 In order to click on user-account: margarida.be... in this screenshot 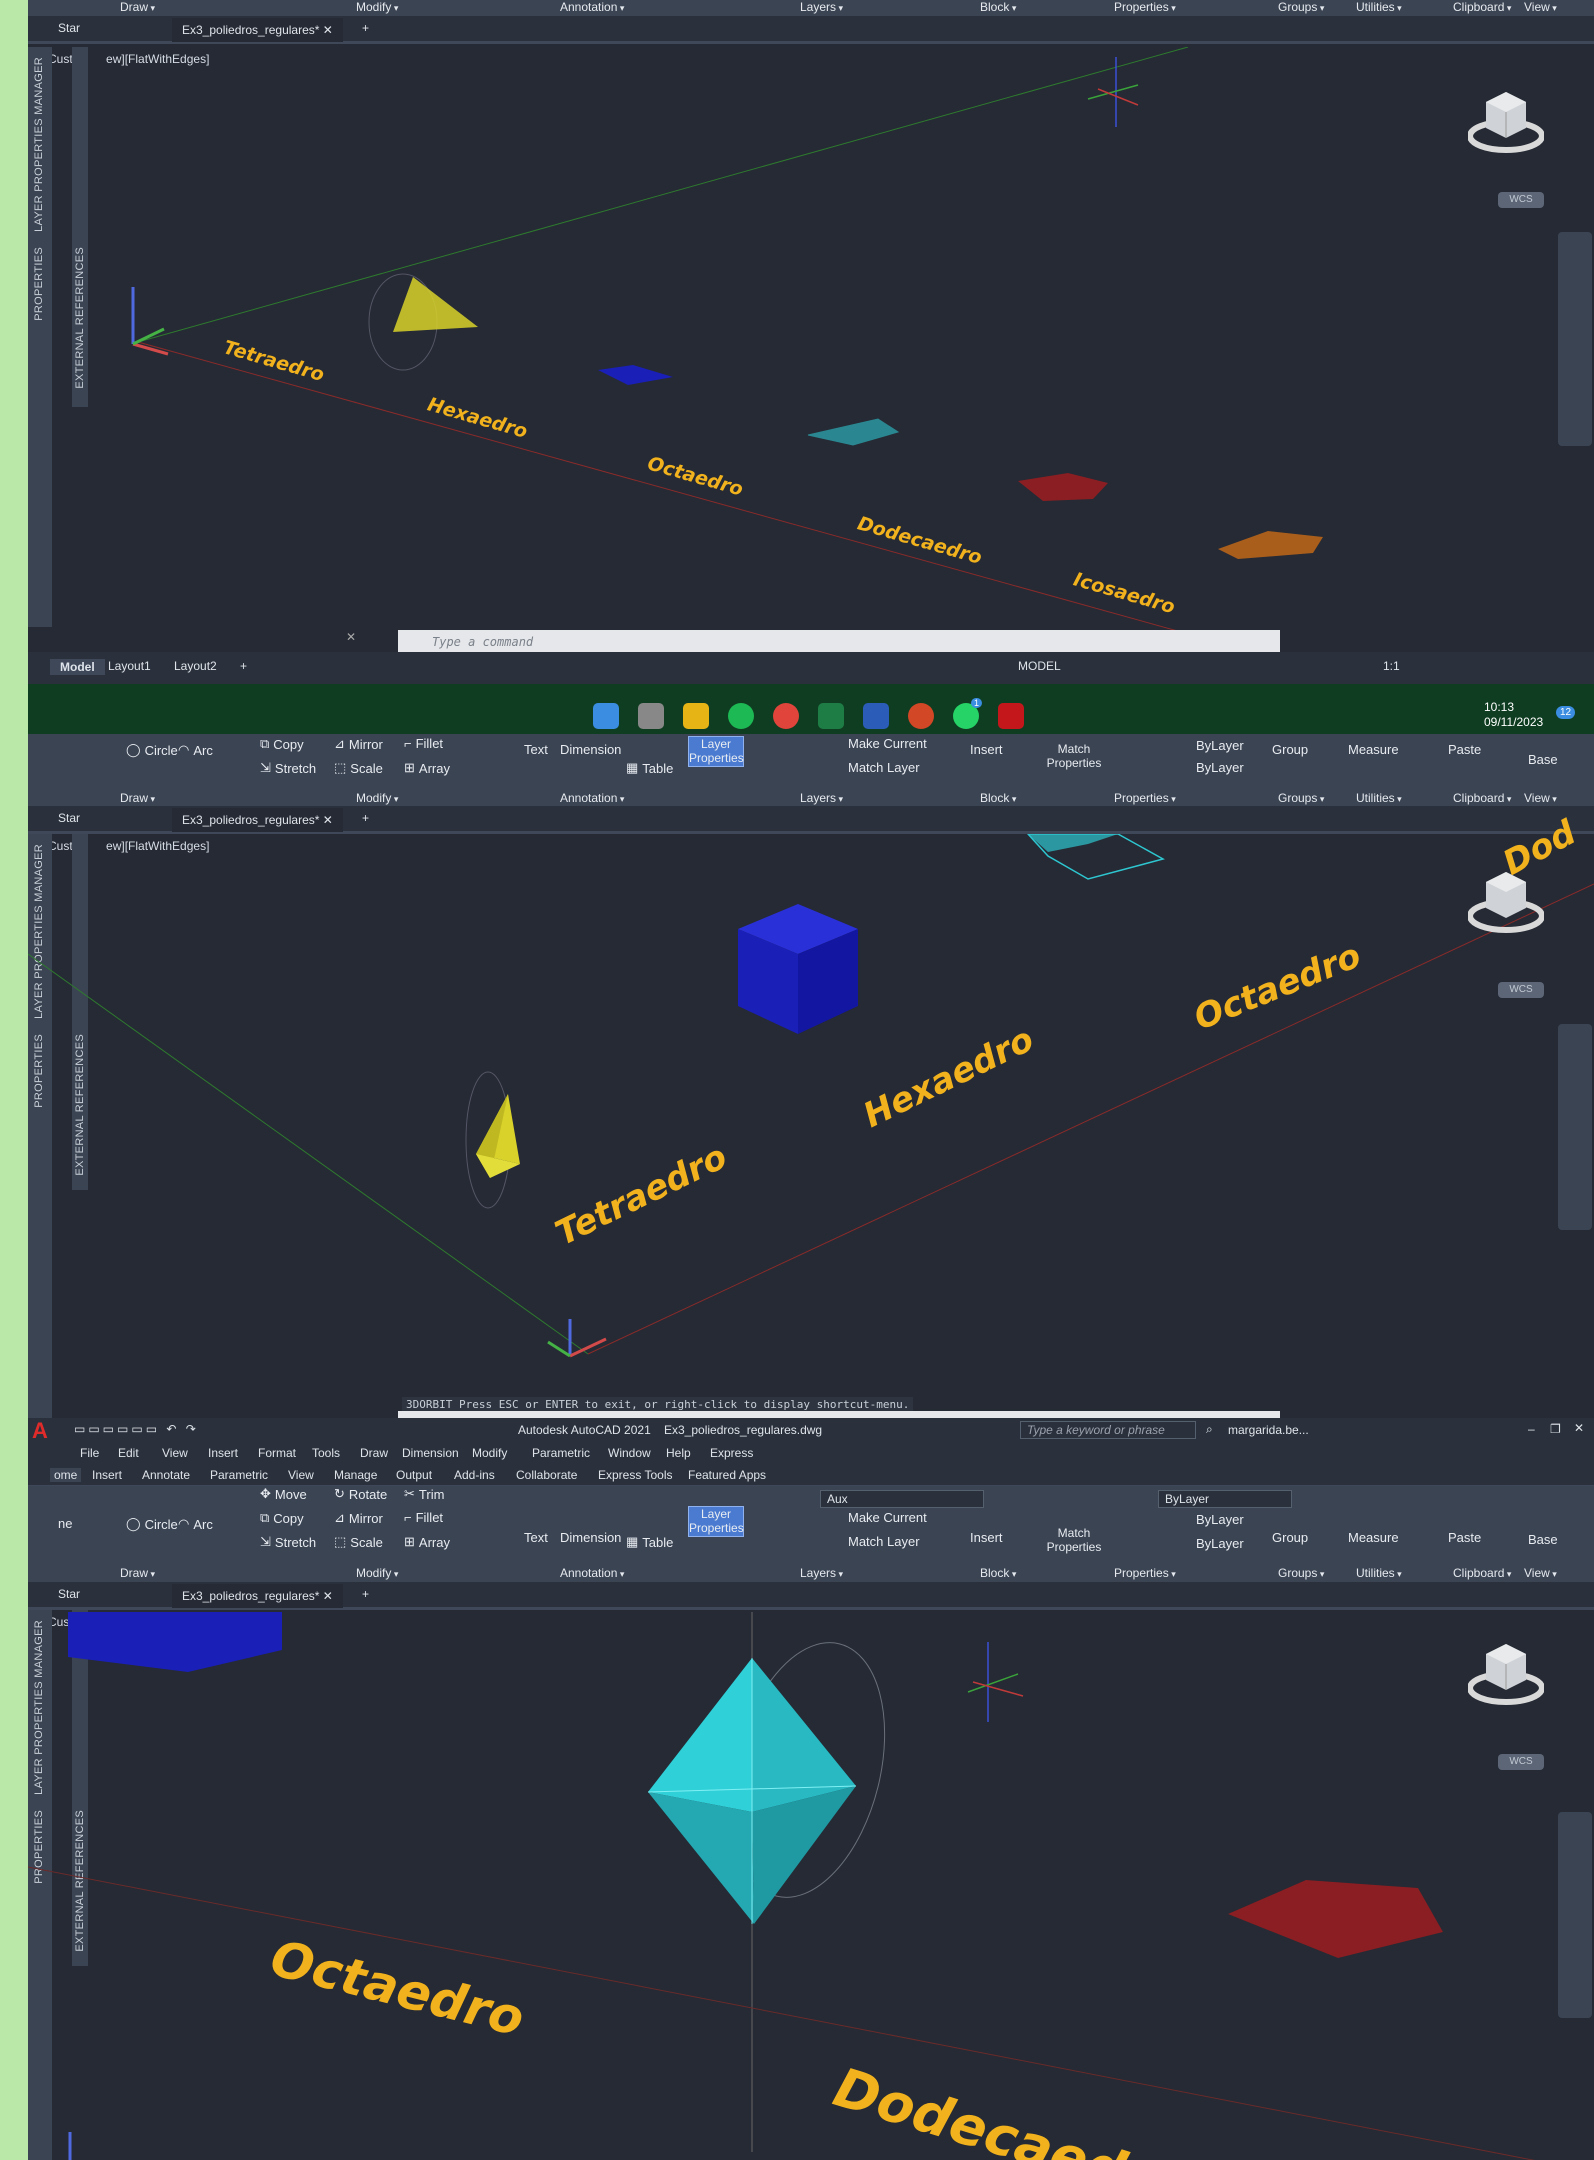, I will do `click(1268, 1430)`.